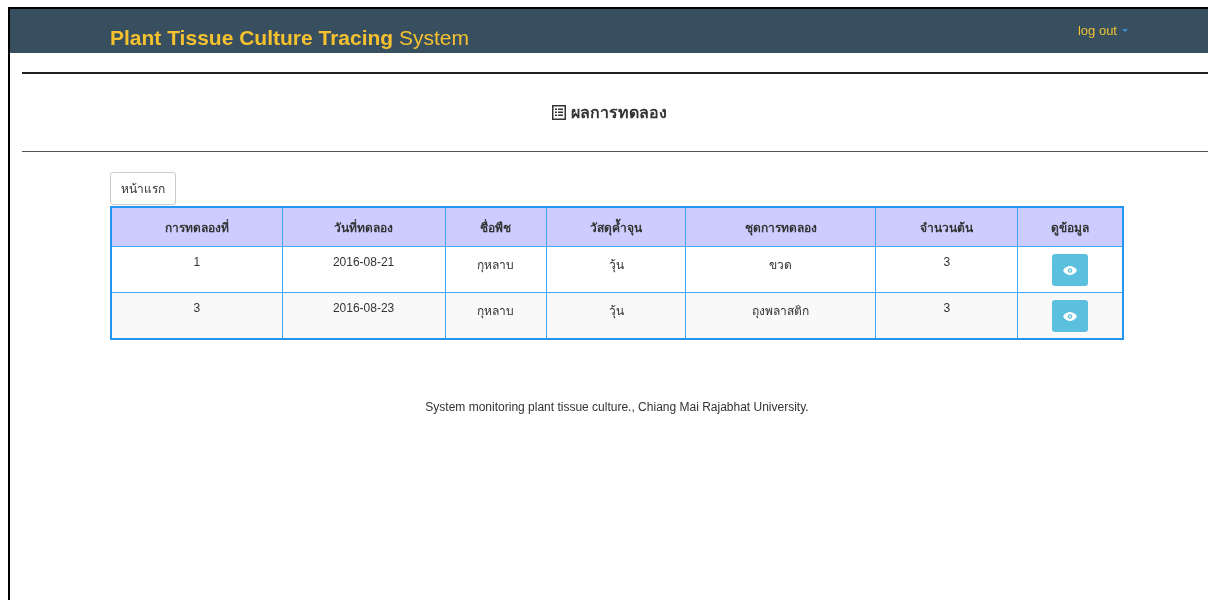 The image size is (1208, 600). Describe the element at coordinates (197, 227) in the screenshot. I see `column-header: การทดลองที่` at that location.